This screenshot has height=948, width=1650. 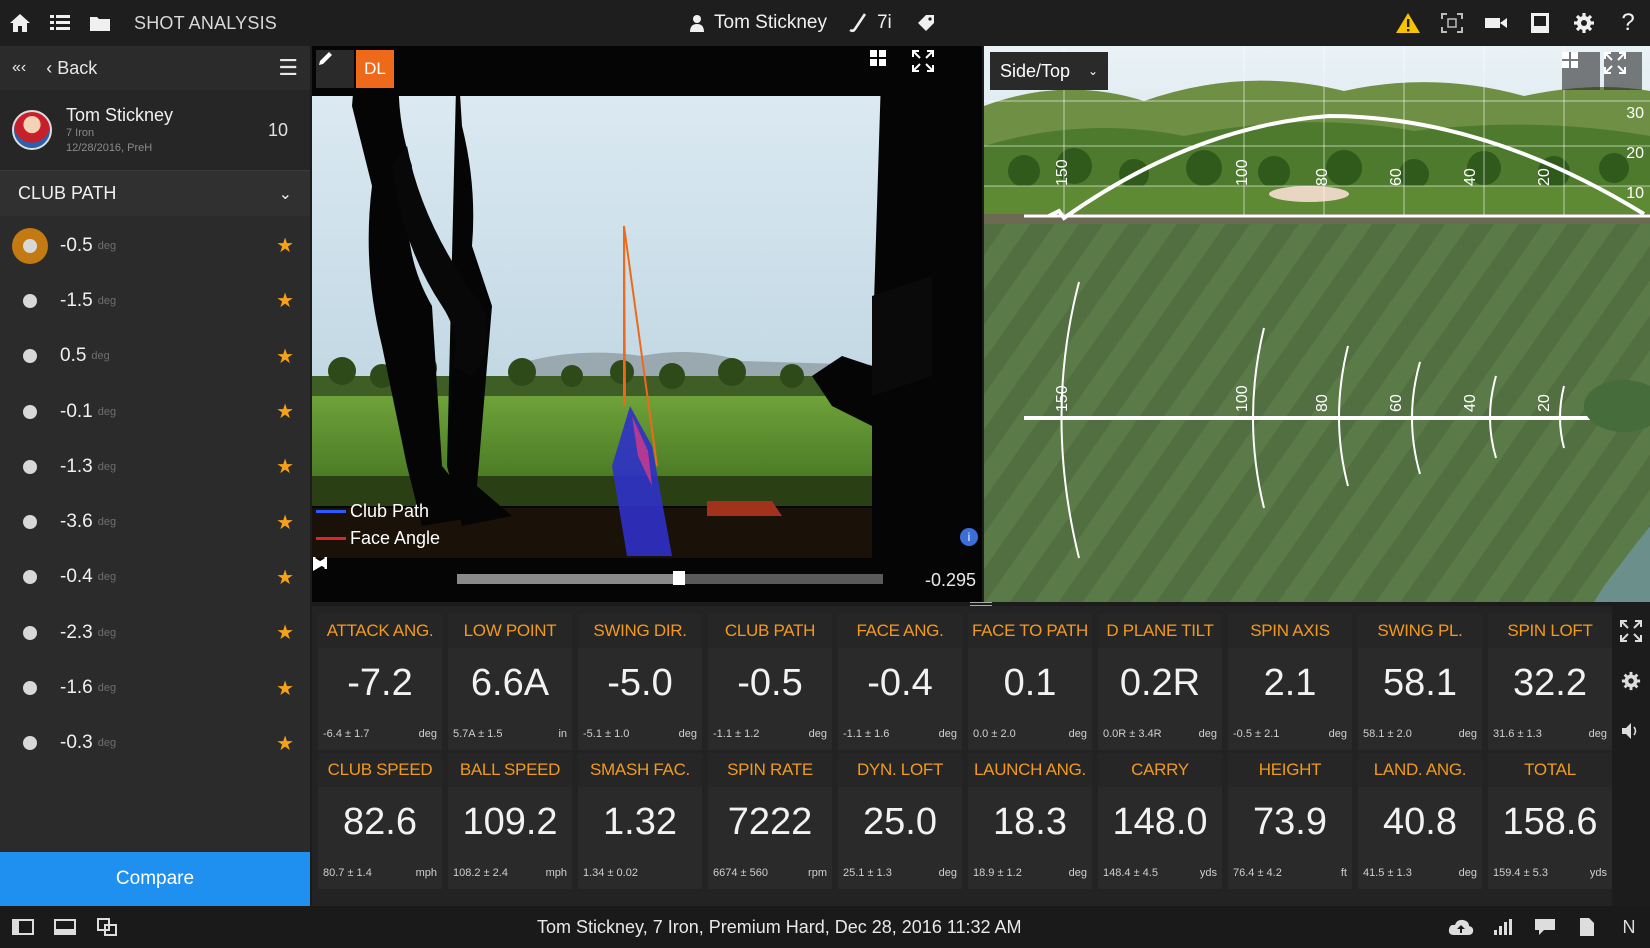 I want to click on speaker-icon, so click(x=1631, y=731).